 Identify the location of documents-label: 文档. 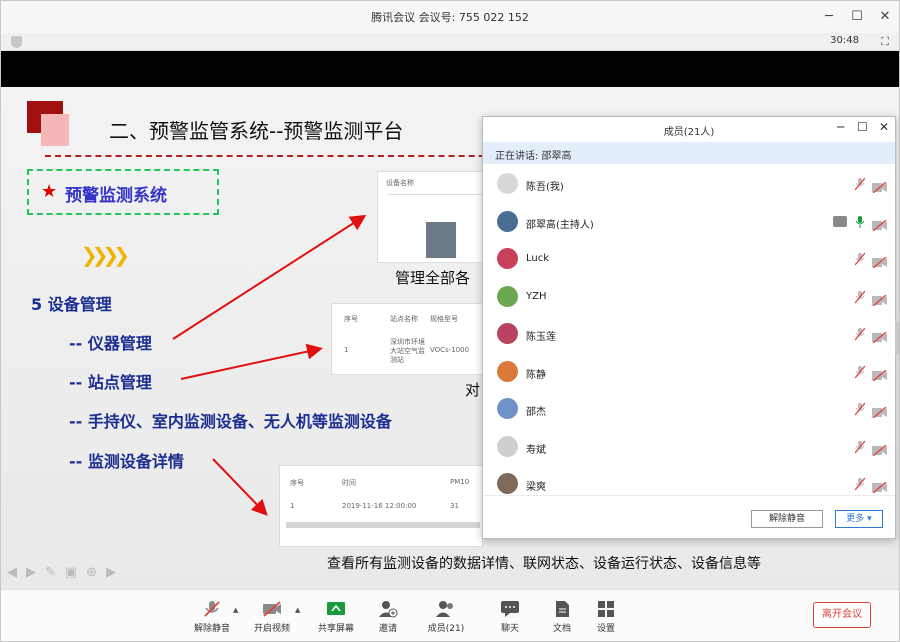
(561, 629).